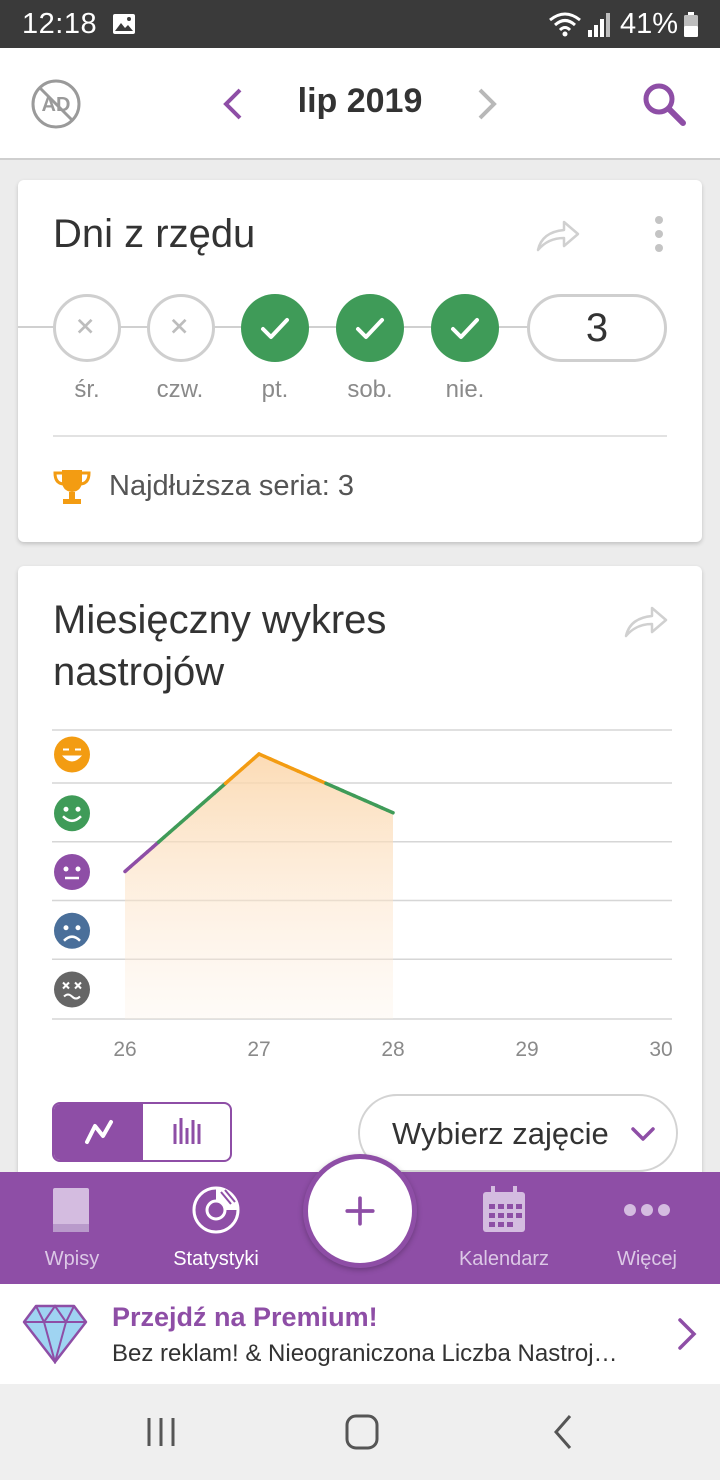 The height and width of the screenshot is (1480, 720). What do you see at coordinates (216, 1259) in the screenshot?
I see `nav-label: Statystyki` at bounding box center [216, 1259].